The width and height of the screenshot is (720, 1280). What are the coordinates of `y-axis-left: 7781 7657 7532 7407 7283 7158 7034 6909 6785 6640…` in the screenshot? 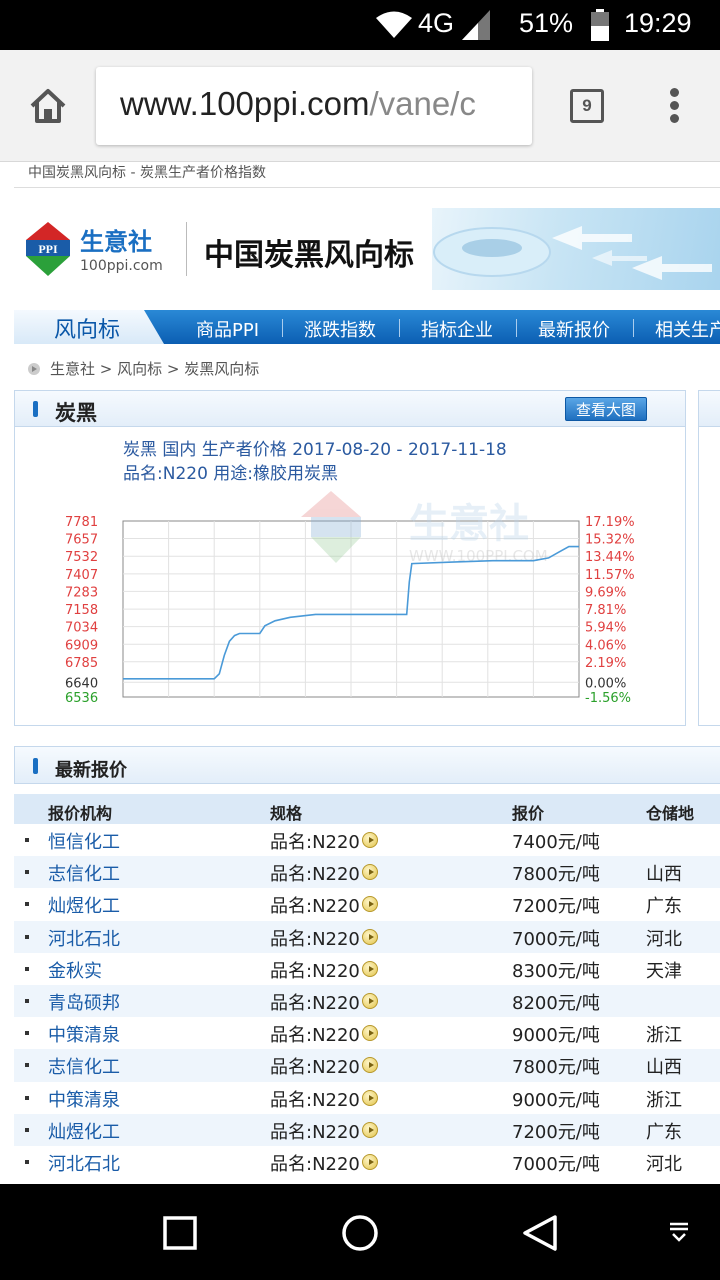 It's located at (81, 610).